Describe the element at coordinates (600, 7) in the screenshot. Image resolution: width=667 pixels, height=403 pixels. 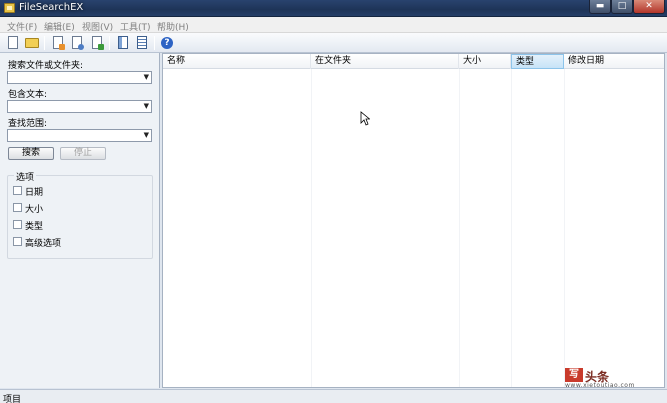
I see `minimize-button: ▬` at that location.